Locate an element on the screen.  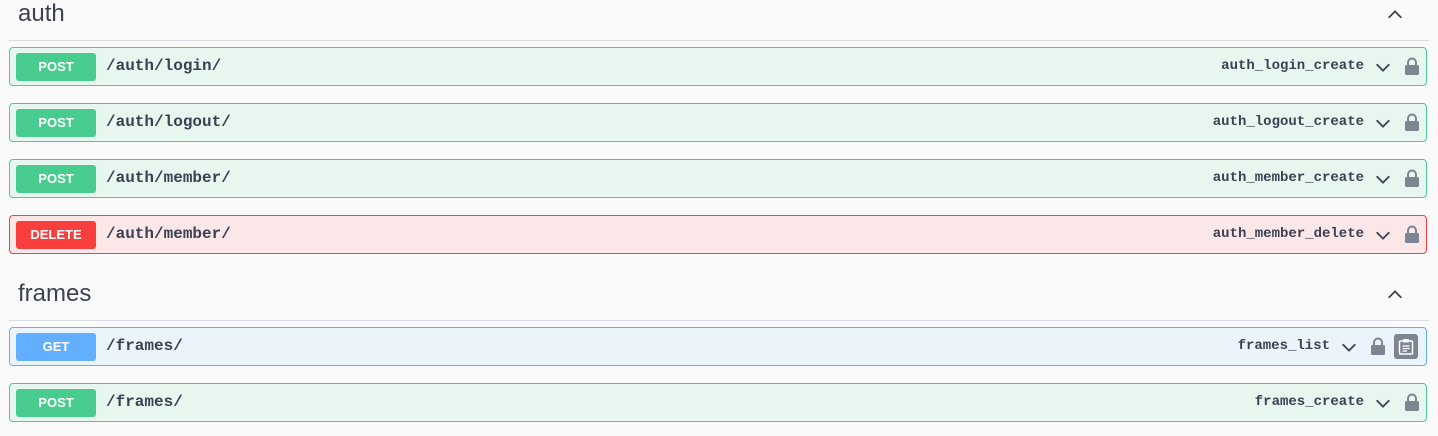
operation-path: /auth/login/ is located at coordinates (164, 66).